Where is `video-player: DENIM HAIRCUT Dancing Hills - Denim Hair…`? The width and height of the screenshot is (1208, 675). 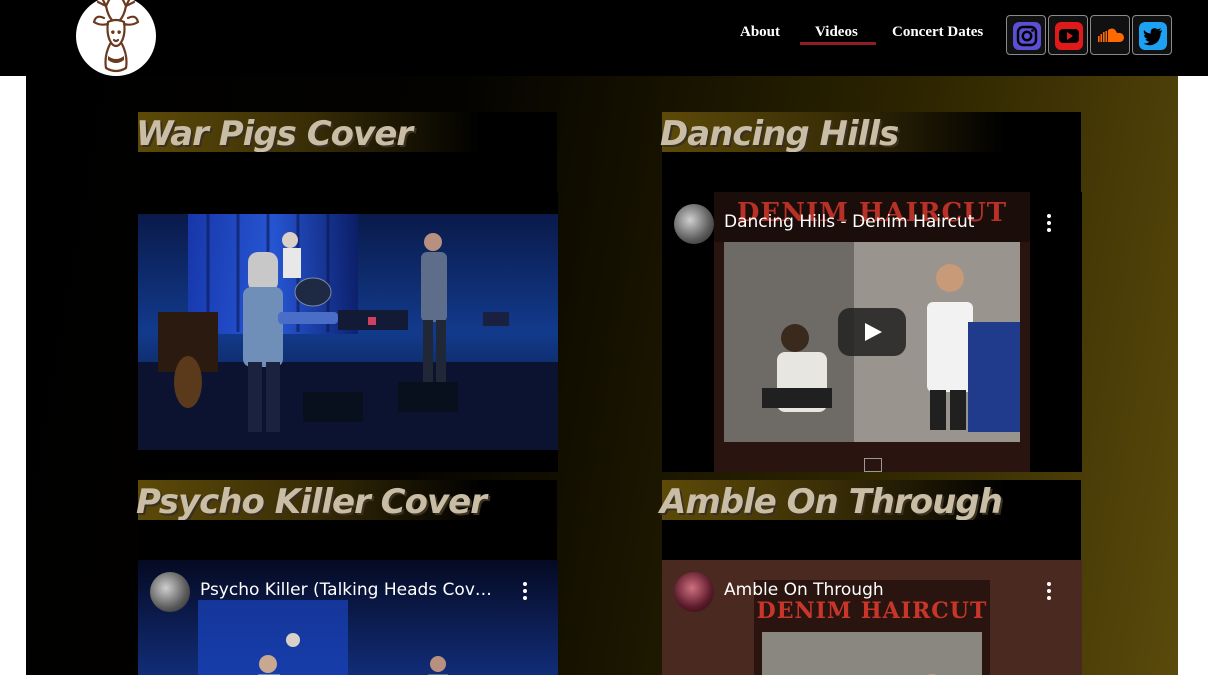 video-player: DENIM HAIRCUT Dancing Hills - Denim Hair… is located at coordinates (872, 332).